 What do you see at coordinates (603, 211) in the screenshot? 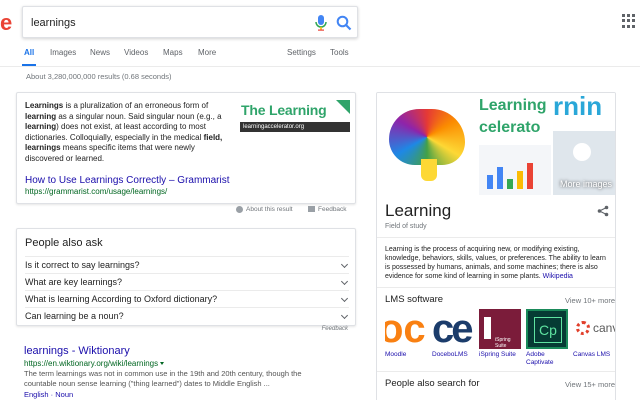
I see `share-icon` at bounding box center [603, 211].